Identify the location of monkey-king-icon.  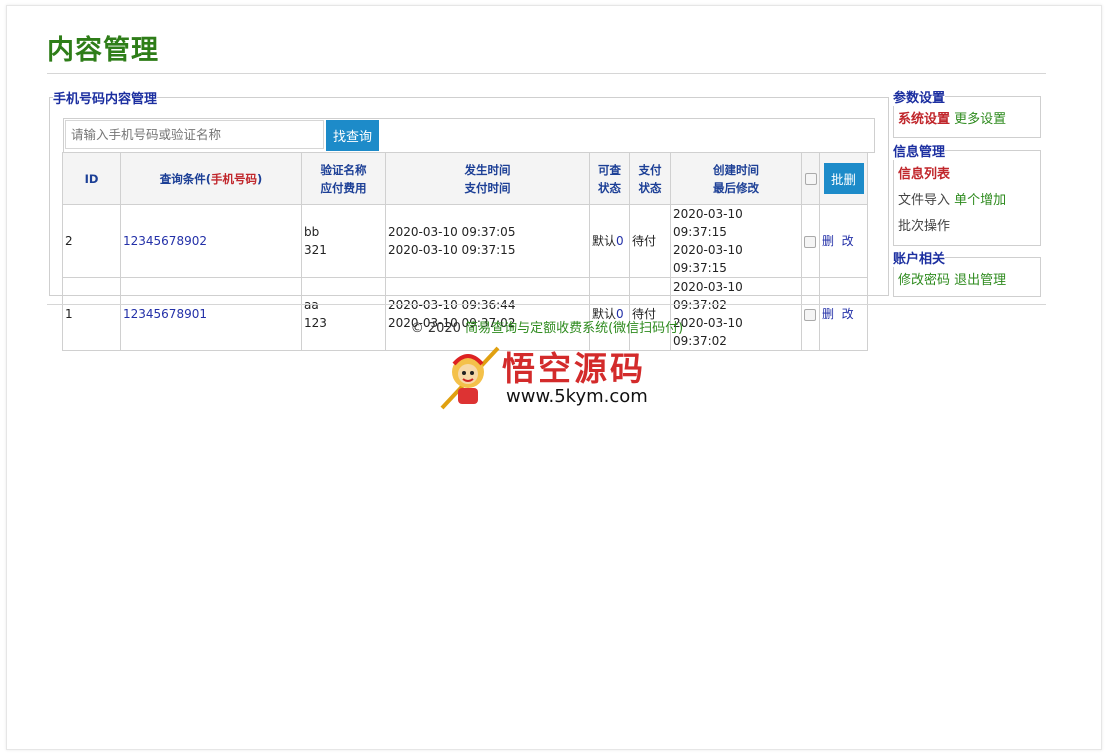
(470, 378).